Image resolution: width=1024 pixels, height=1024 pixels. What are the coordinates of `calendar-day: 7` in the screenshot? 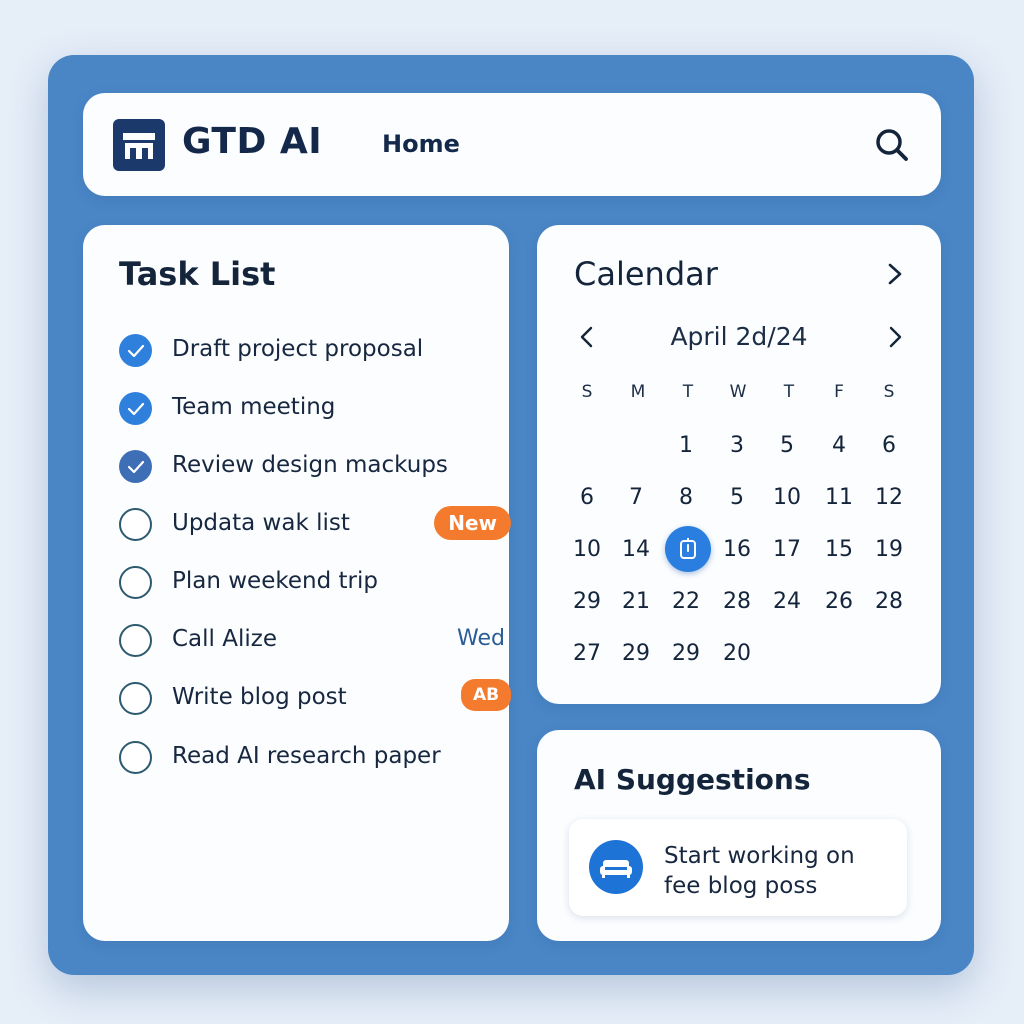 It's located at (636, 497).